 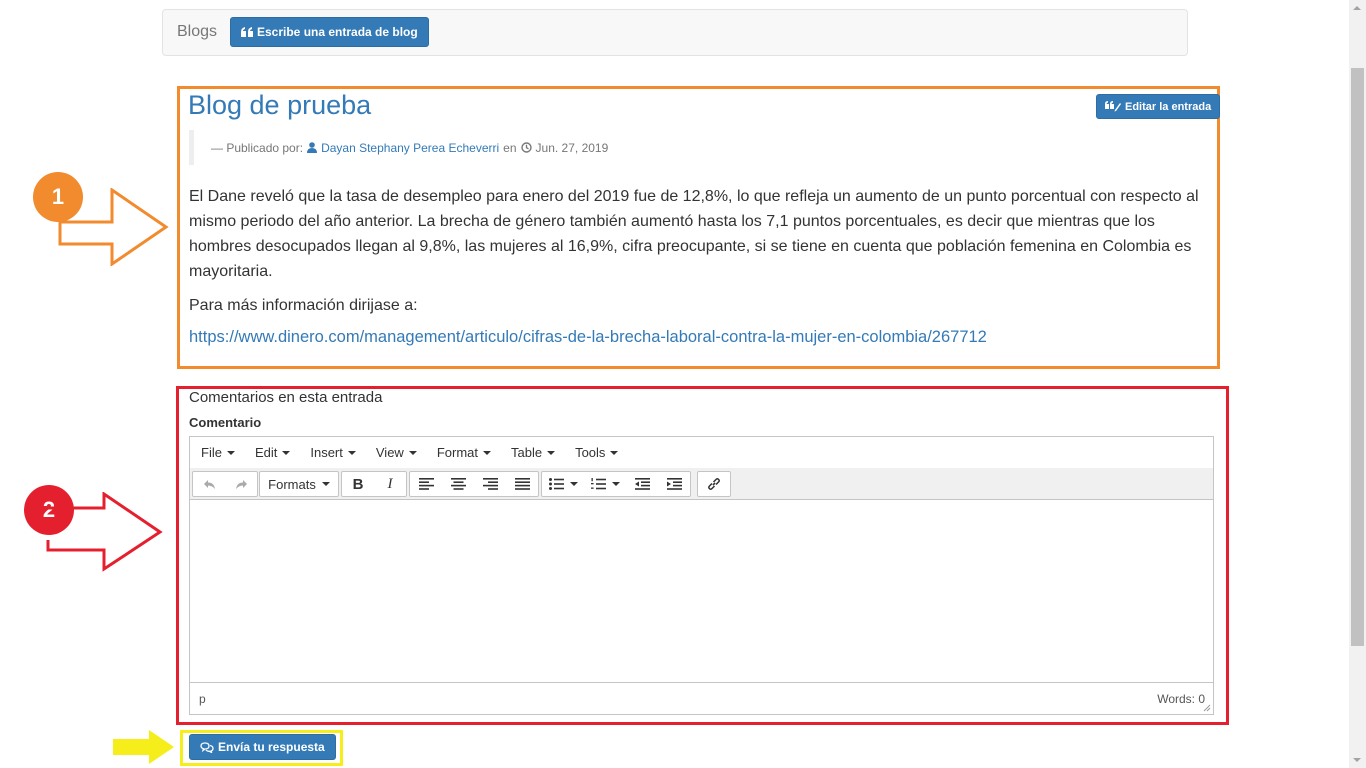 I want to click on published-by-label: — Publicado por:, so click(x=257, y=147).